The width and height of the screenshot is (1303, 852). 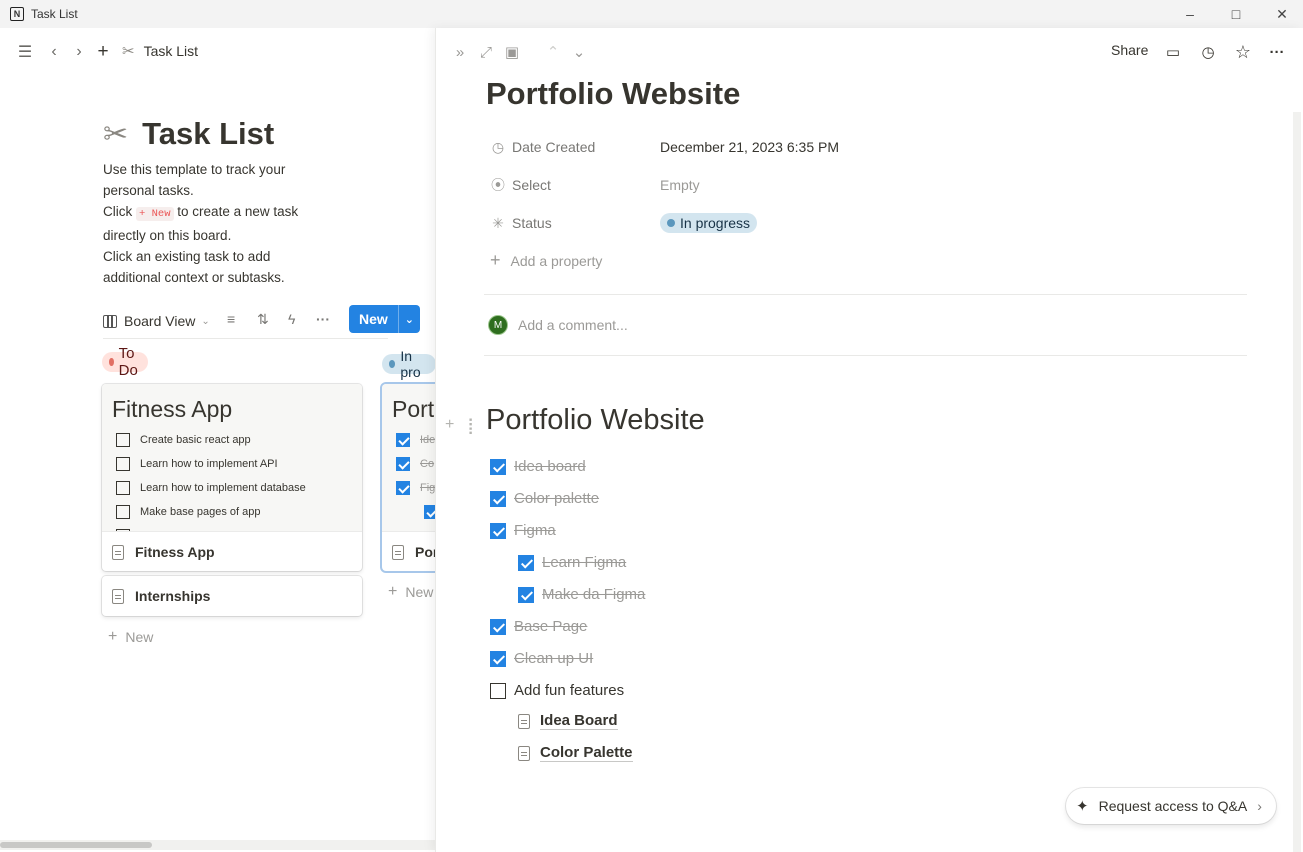 What do you see at coordinates (1129, 50) in the screenshot?
I see `share-button: Share` at bounding box center [1129, 50].